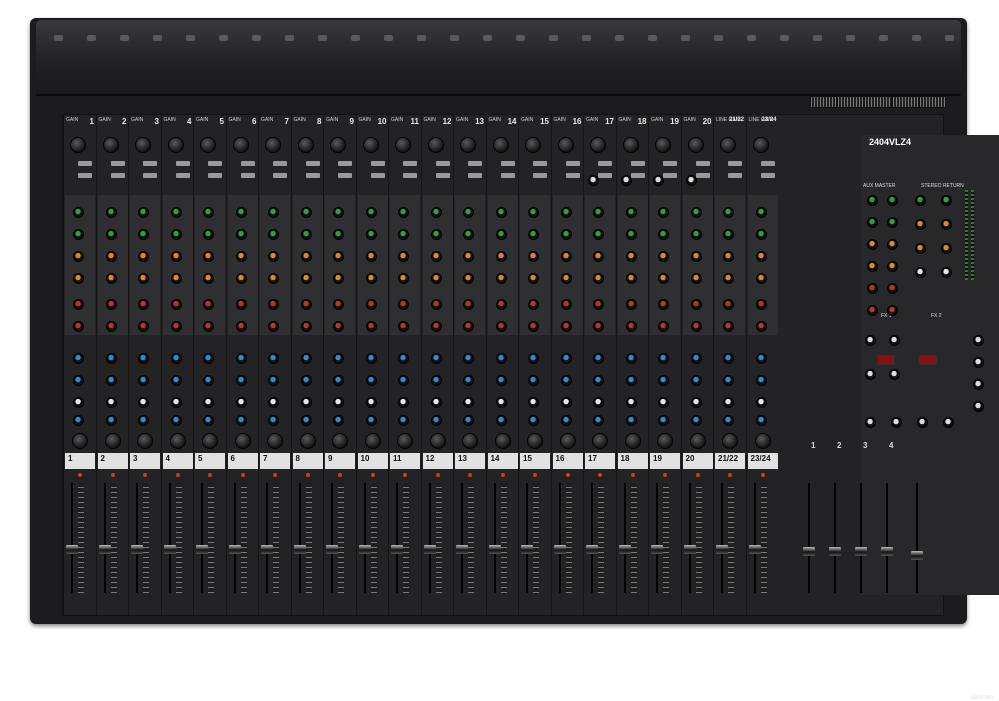  Describe the element at coordinates (978, 362) in the screenshot. I see `phones-knob` at that location.